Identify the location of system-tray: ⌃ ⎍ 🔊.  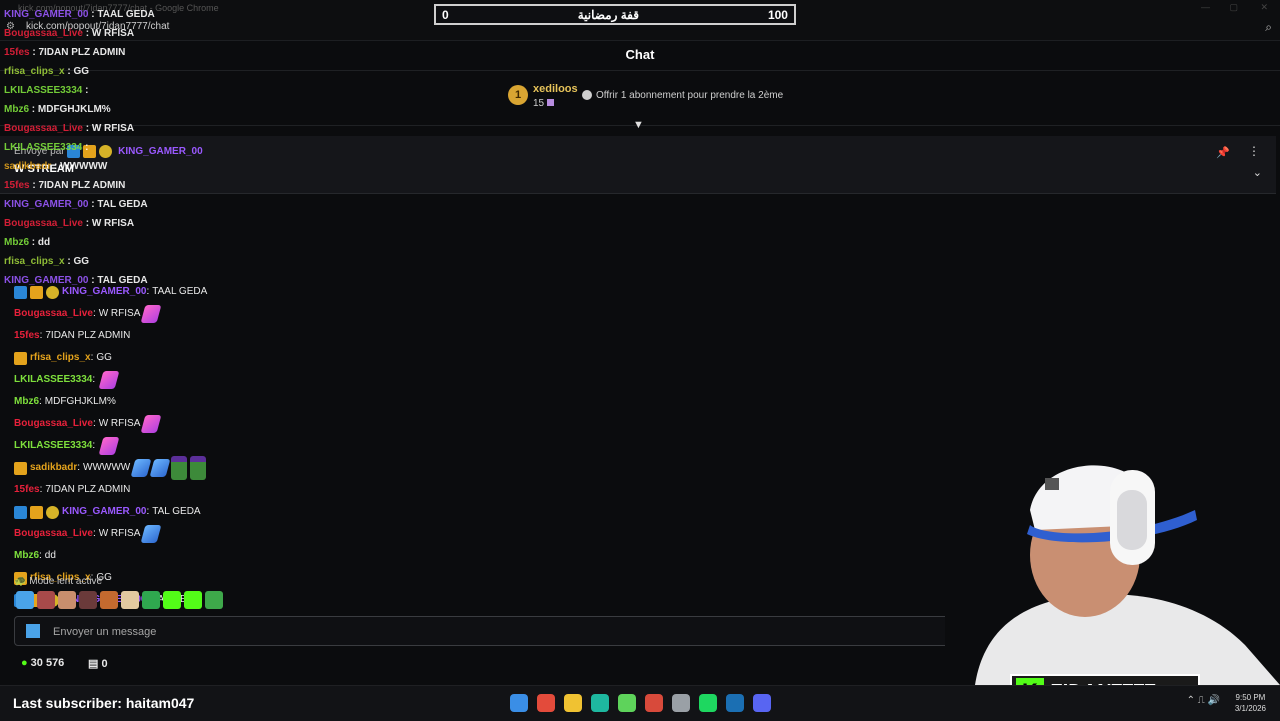
(1203, 700).